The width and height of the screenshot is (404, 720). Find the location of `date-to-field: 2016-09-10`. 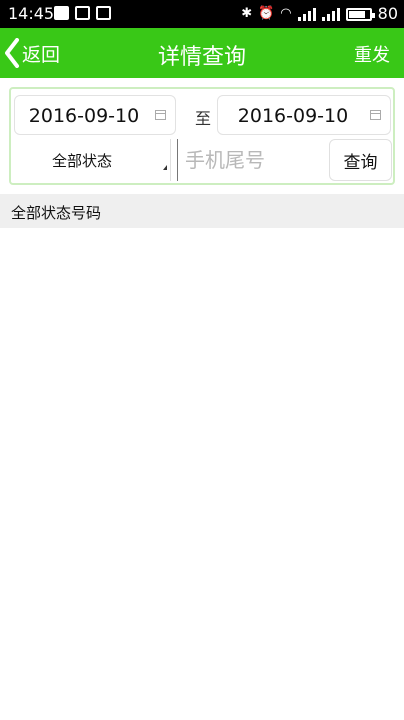

date-to-field: 2016-09-10 is located at coordinates (304, 115).